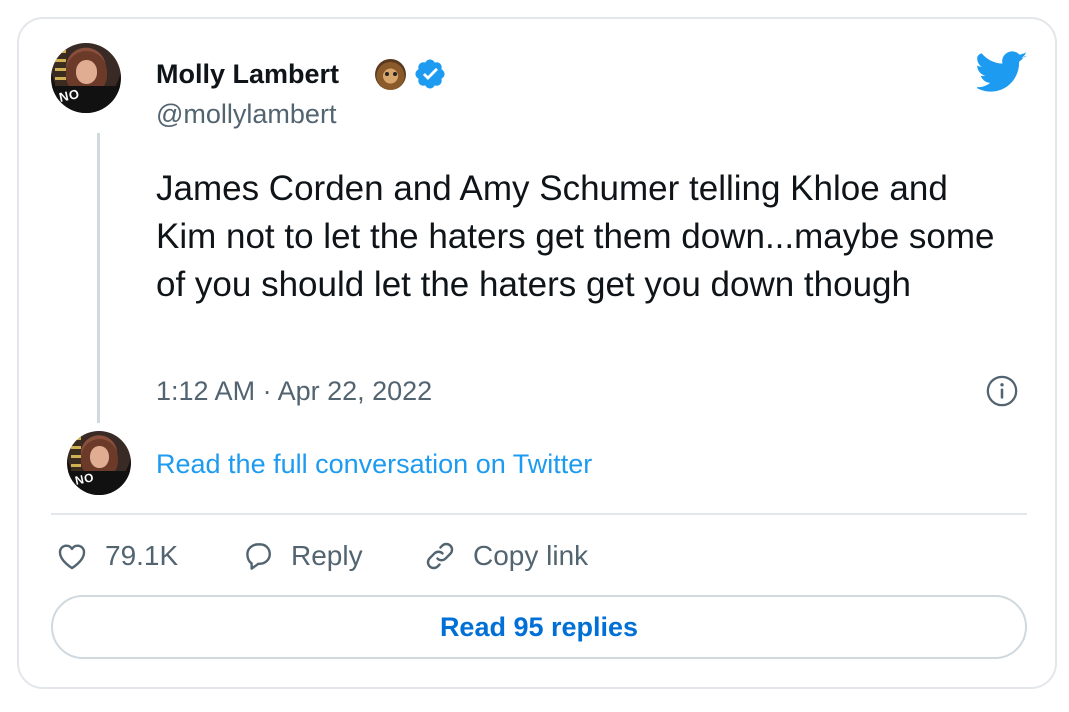 The width and height of the screenshot is (1069, 712). Describe the element at coordinates (246, 114) in the screenshot. I see `author-handle: @mollylambert` at that location.